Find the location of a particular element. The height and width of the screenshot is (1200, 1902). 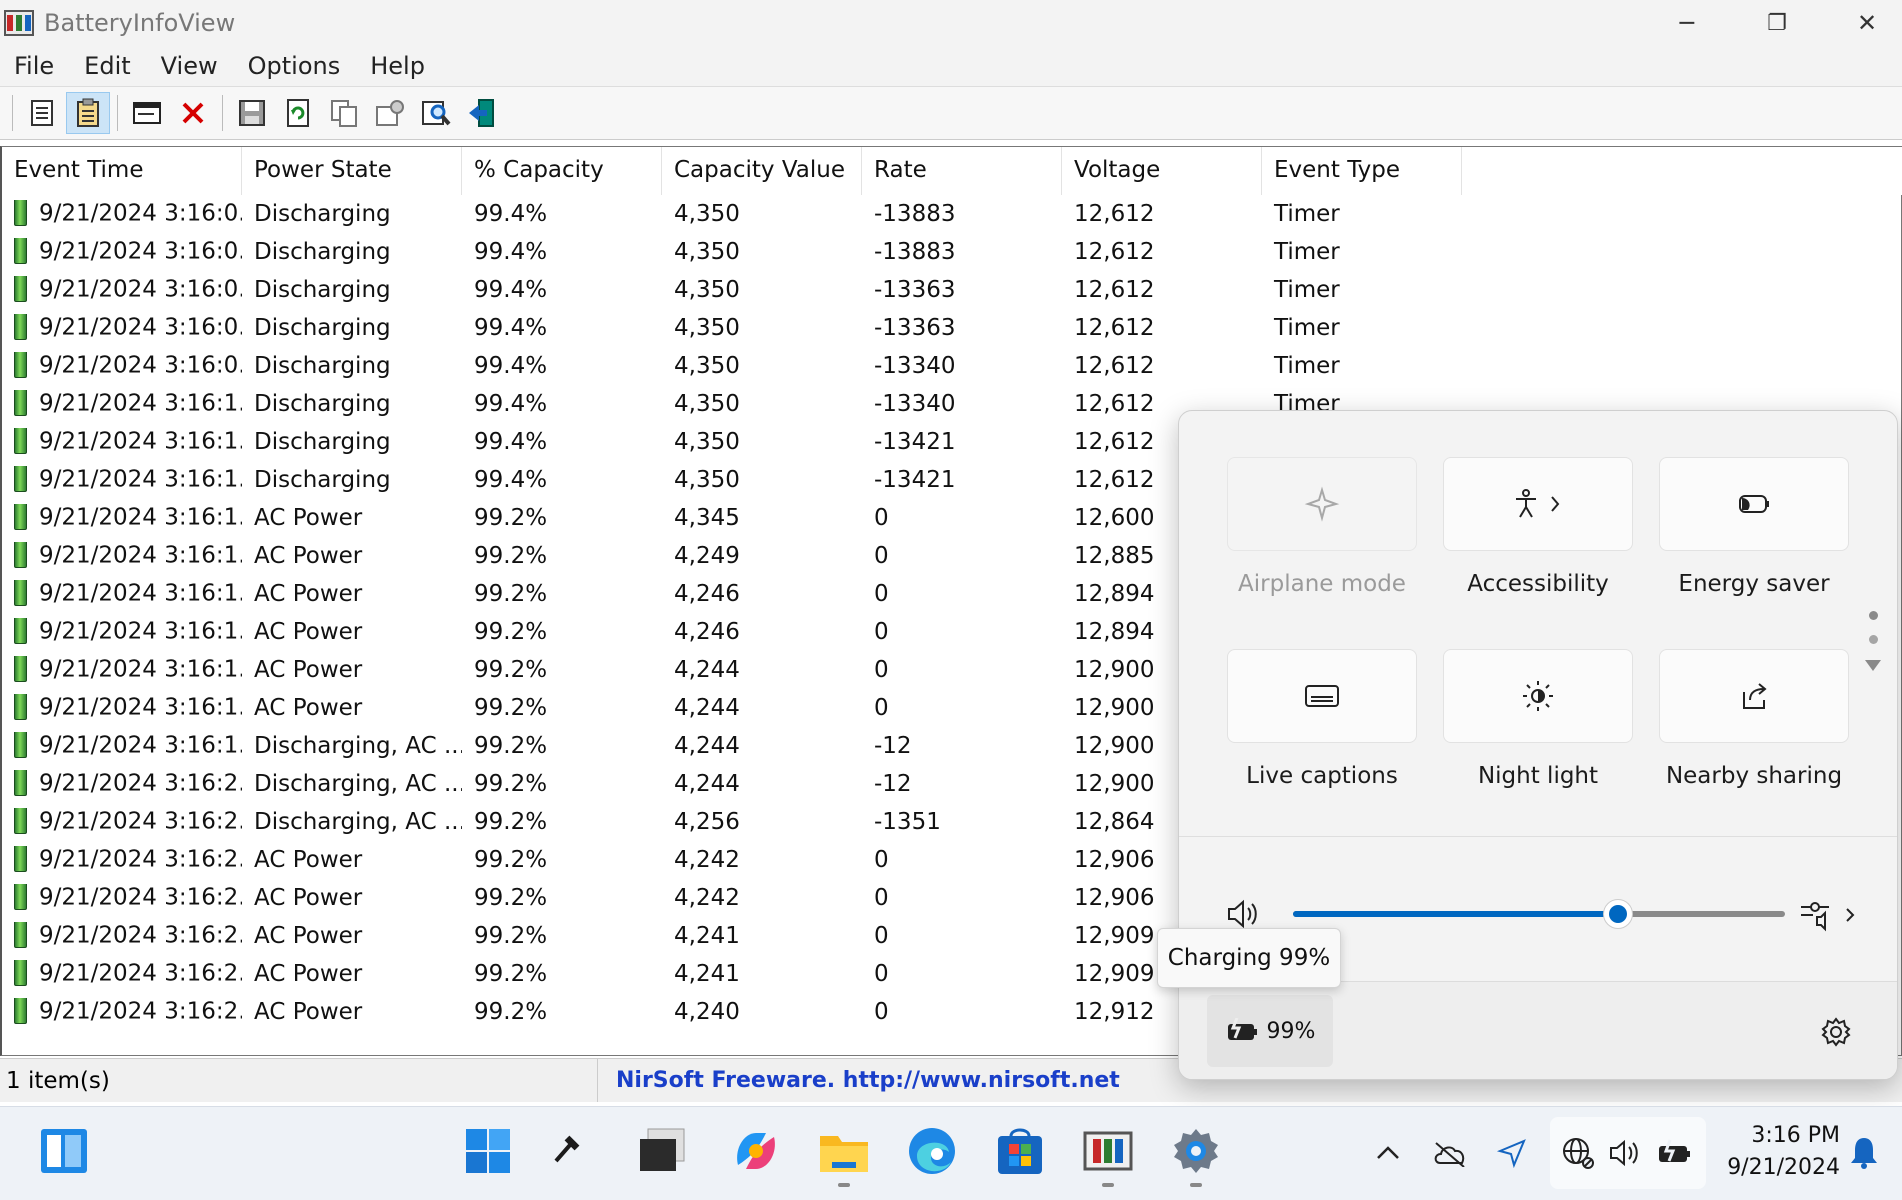

exit-button is located at coordinates (482, 113).